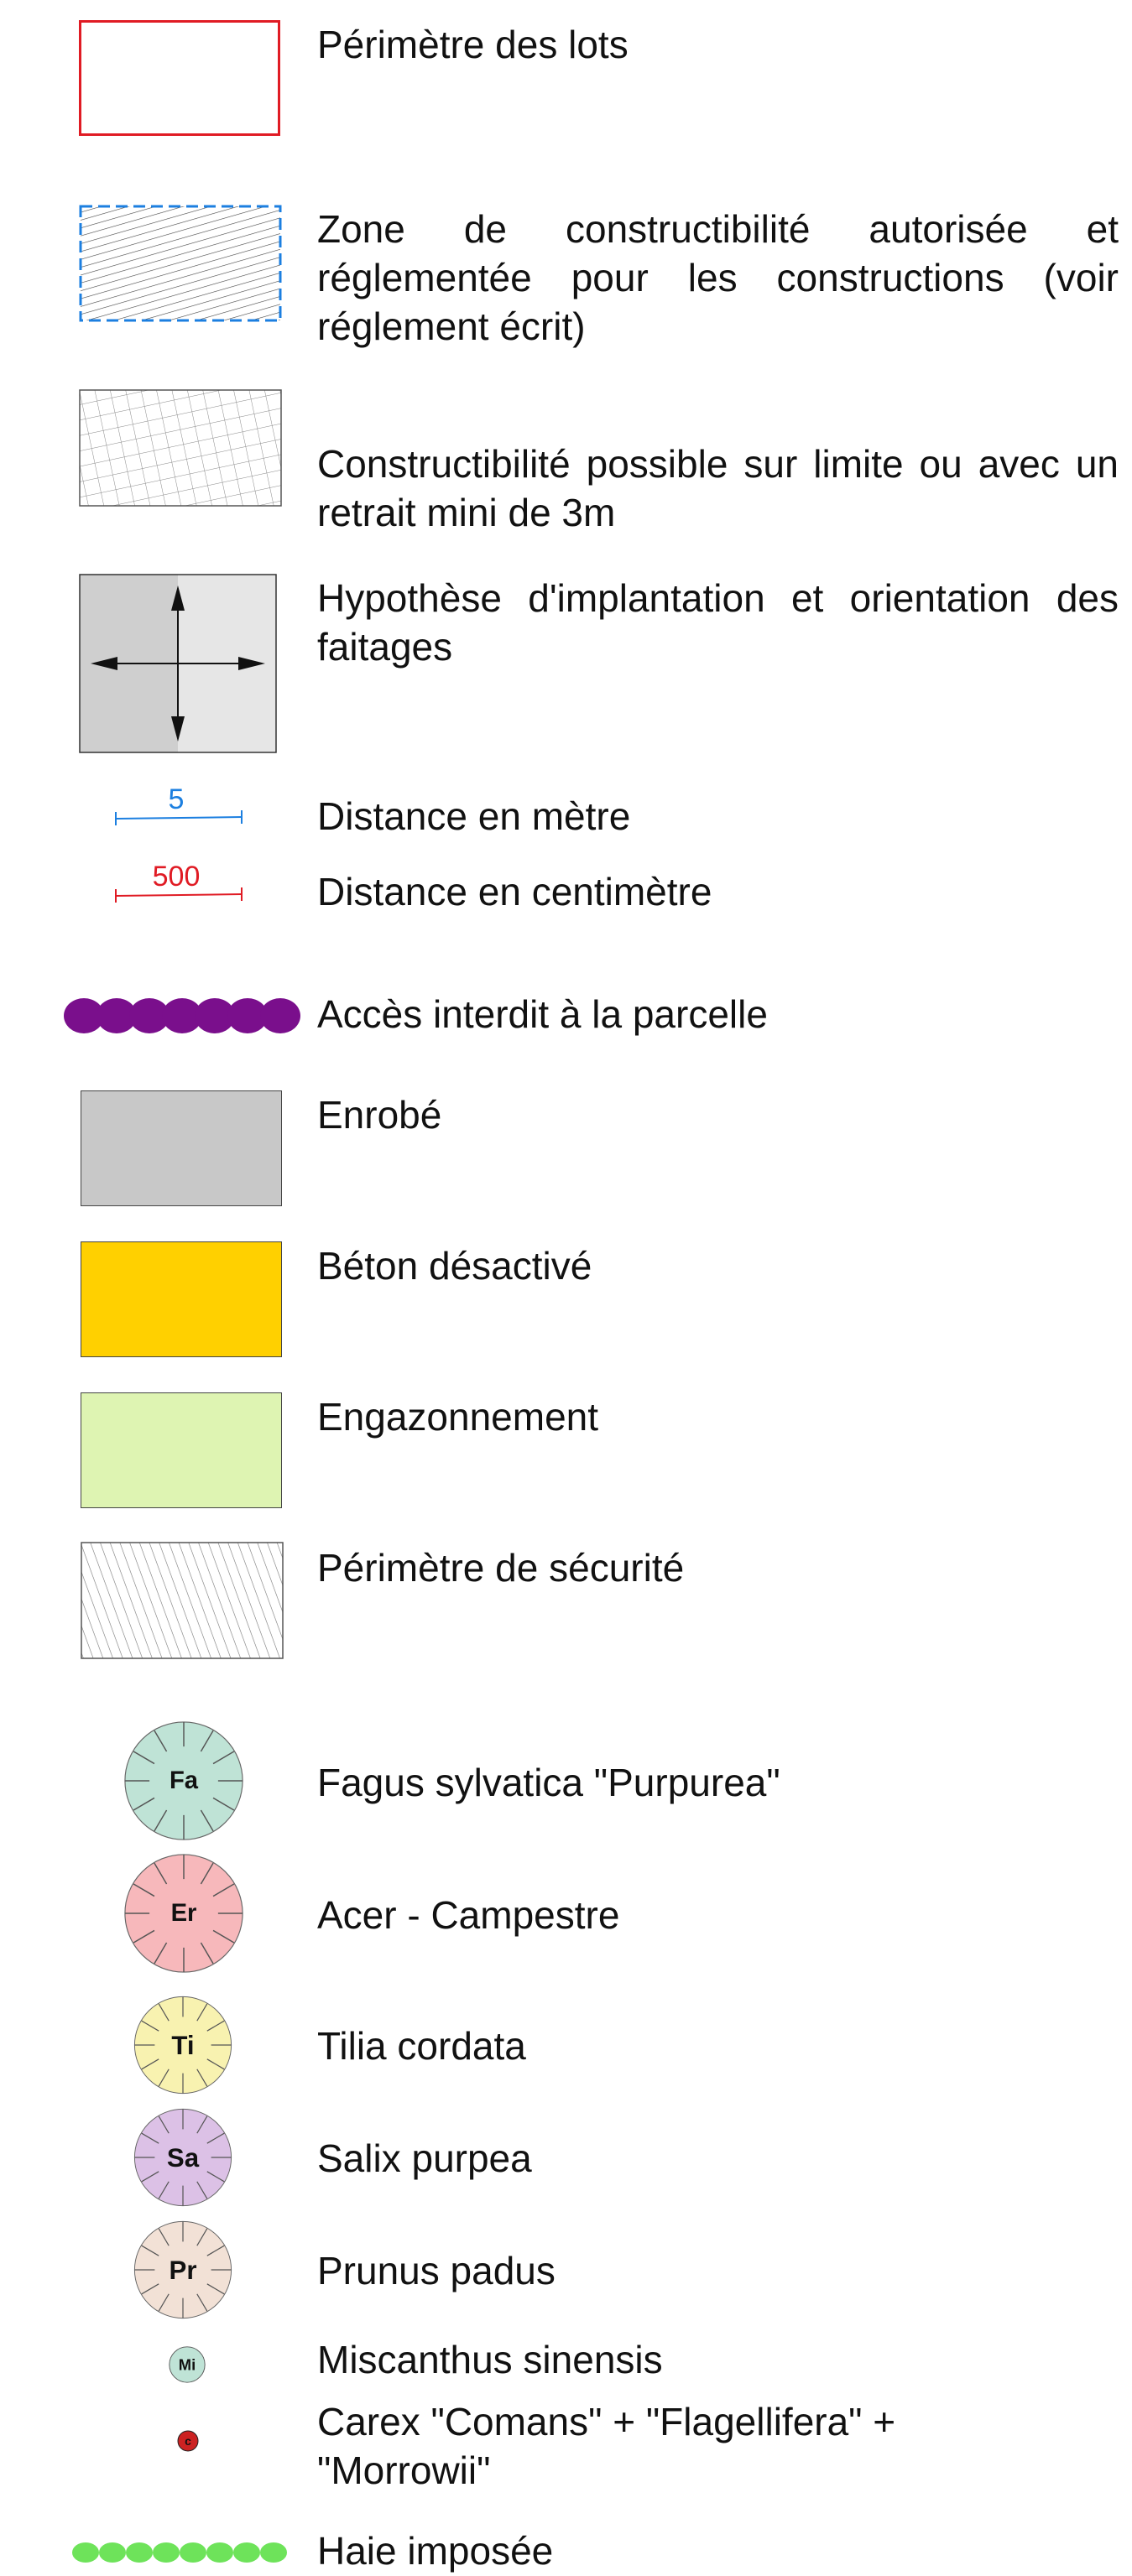 This screenshot has height=2576, width=1132. I want to click on tree-pr-icon: Pr, so click(182, 2269).